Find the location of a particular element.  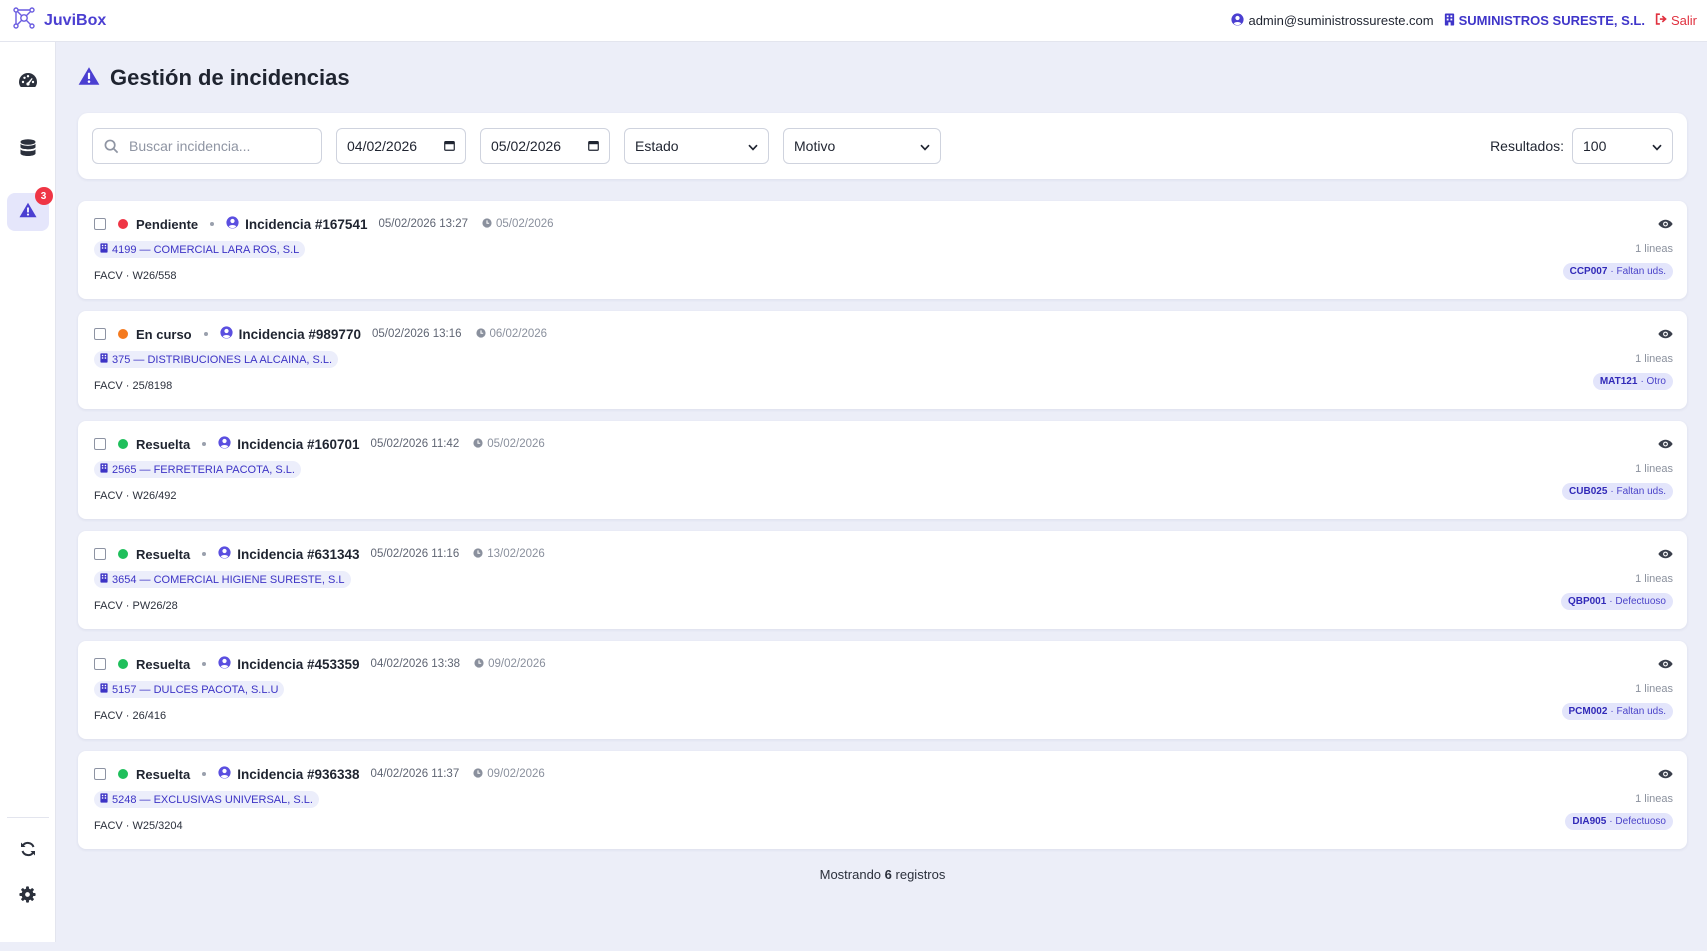

logout-button: Salir is located at coordinates (1676, 20).